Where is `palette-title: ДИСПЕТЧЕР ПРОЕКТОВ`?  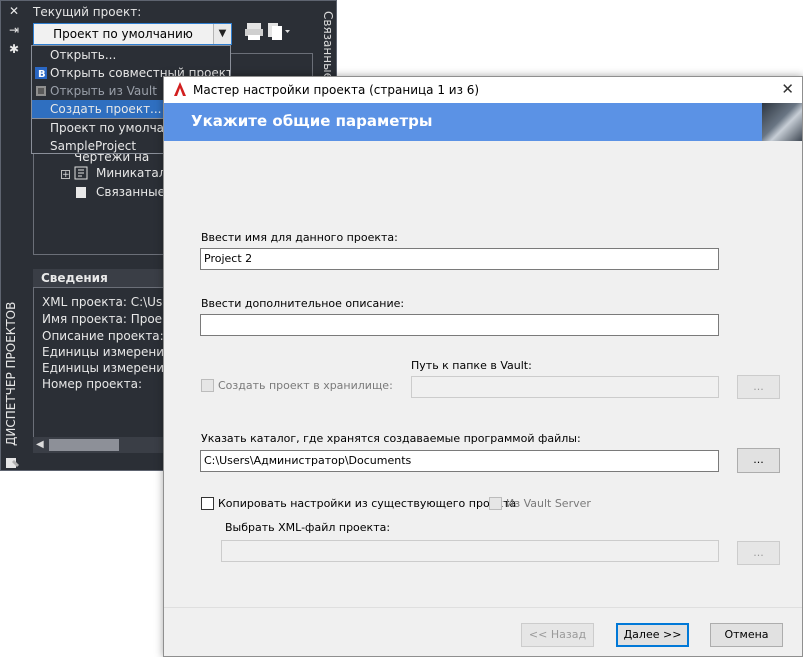 palette-title: ДИСПЕТЧЕР ПРОЕКТОВ is located at coordinates (11, 374).